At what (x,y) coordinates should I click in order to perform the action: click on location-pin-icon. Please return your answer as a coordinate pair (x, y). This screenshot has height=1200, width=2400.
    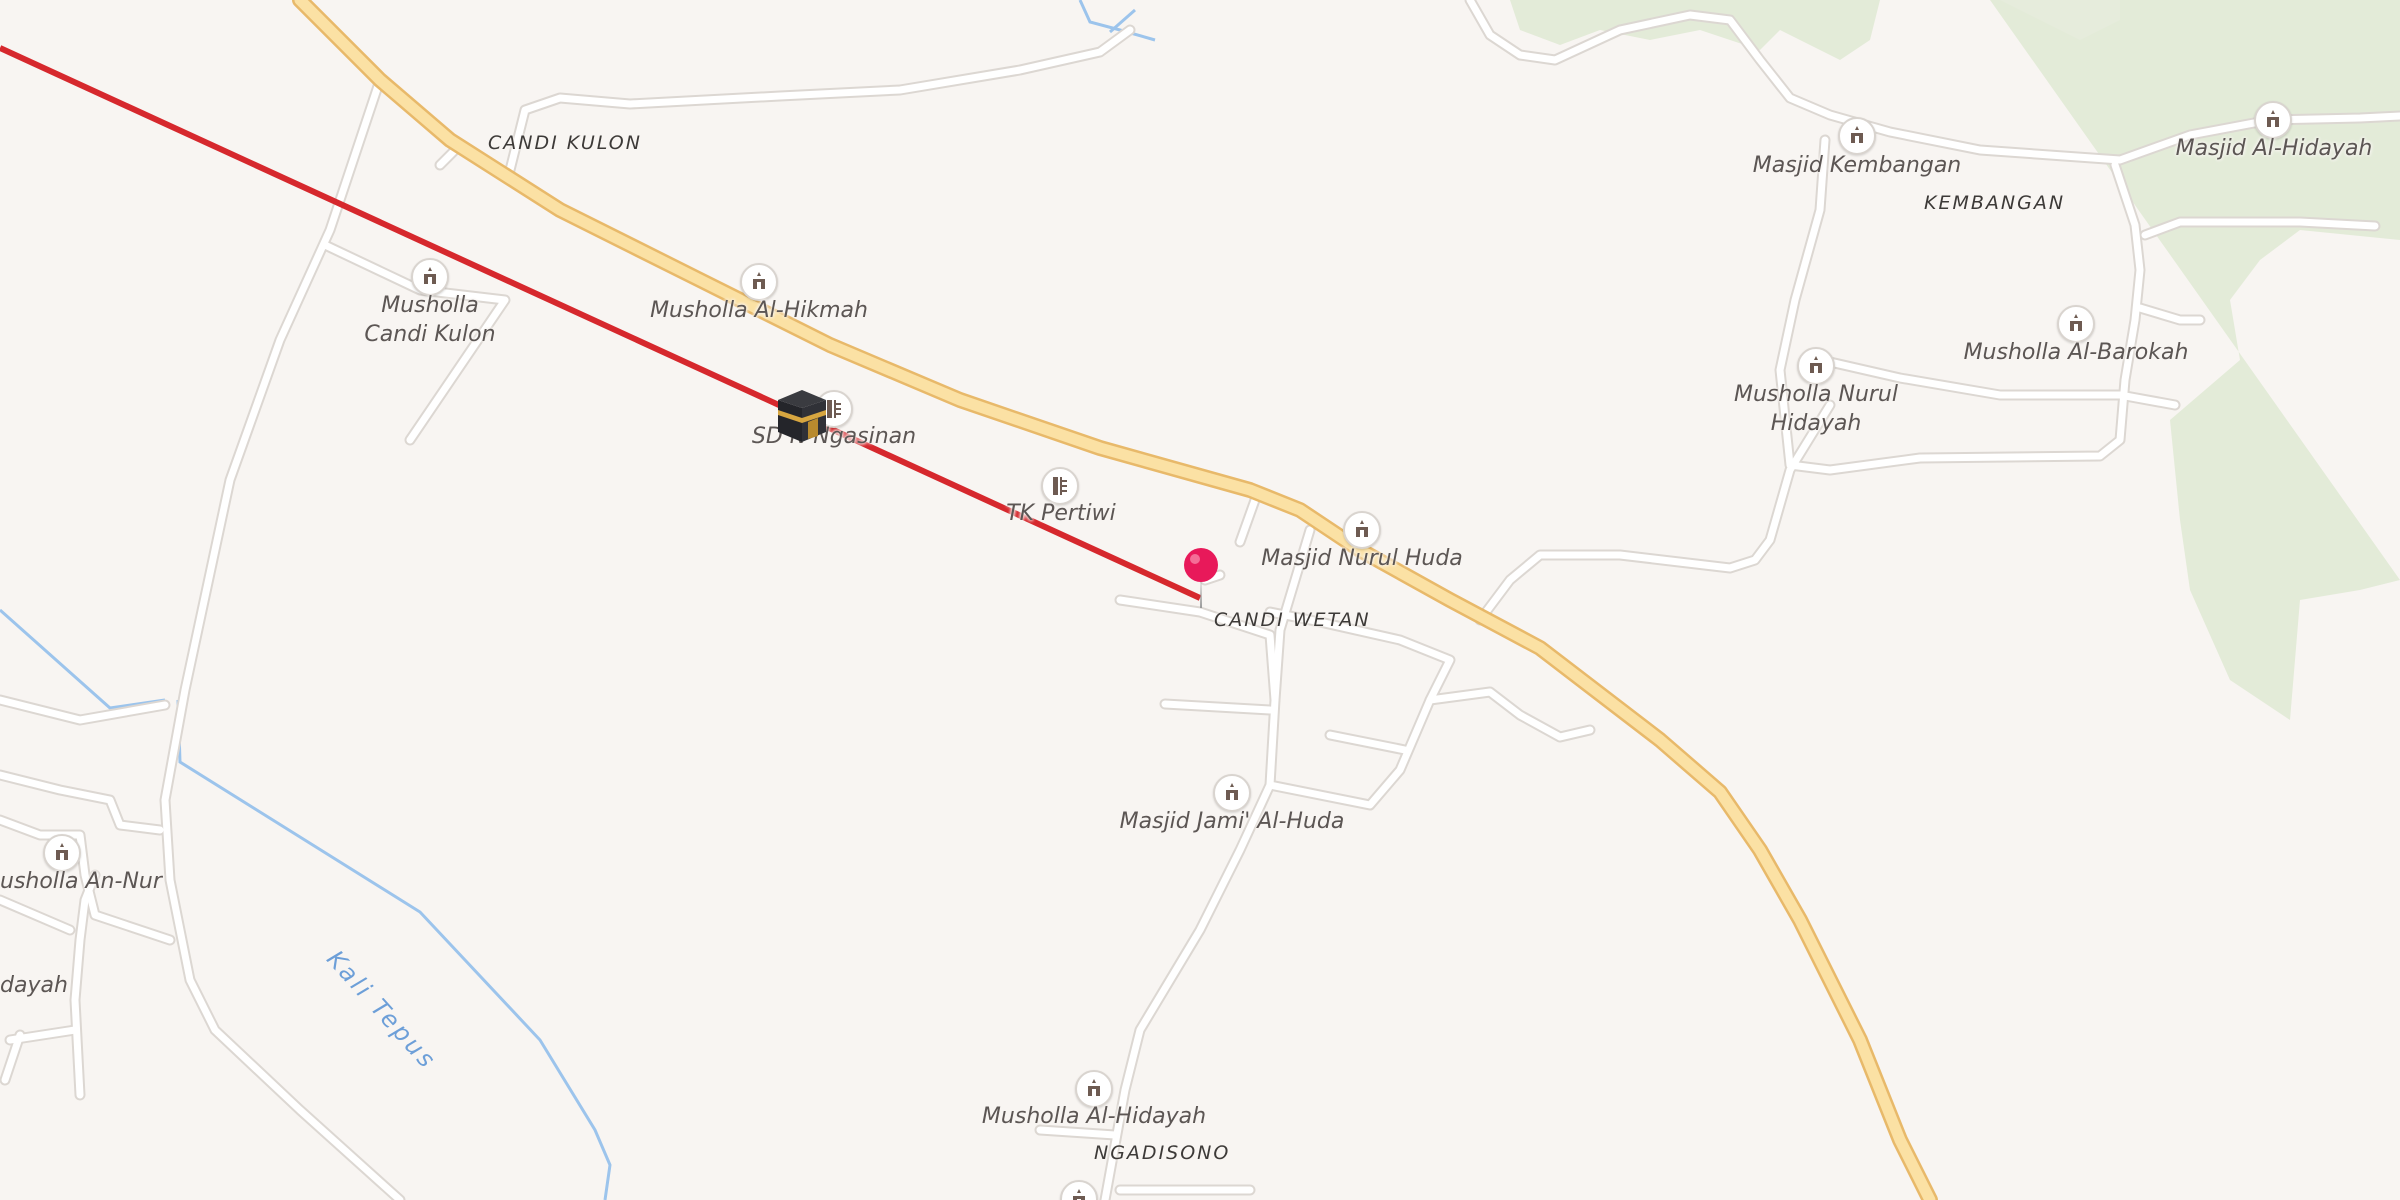
    Looking at the image, I should click on (1201, 579).